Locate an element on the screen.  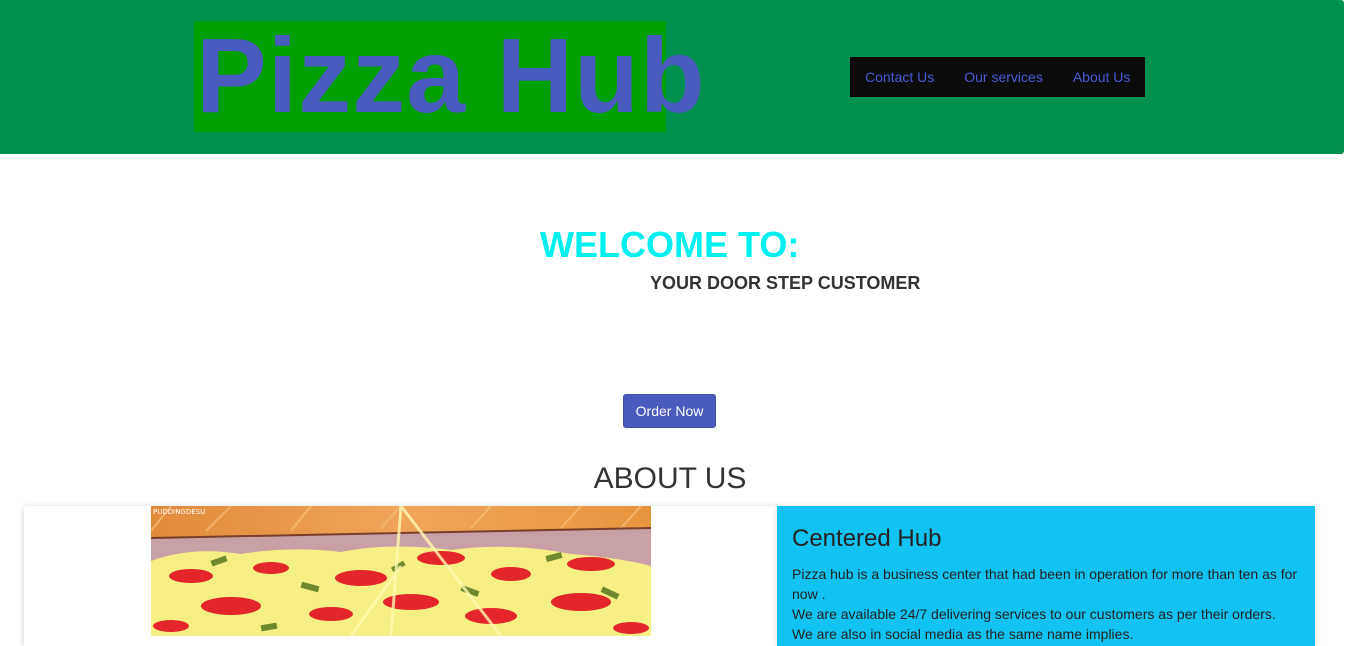
pizza-image: PUDDINGDESU is located at coordinates (401, 571).